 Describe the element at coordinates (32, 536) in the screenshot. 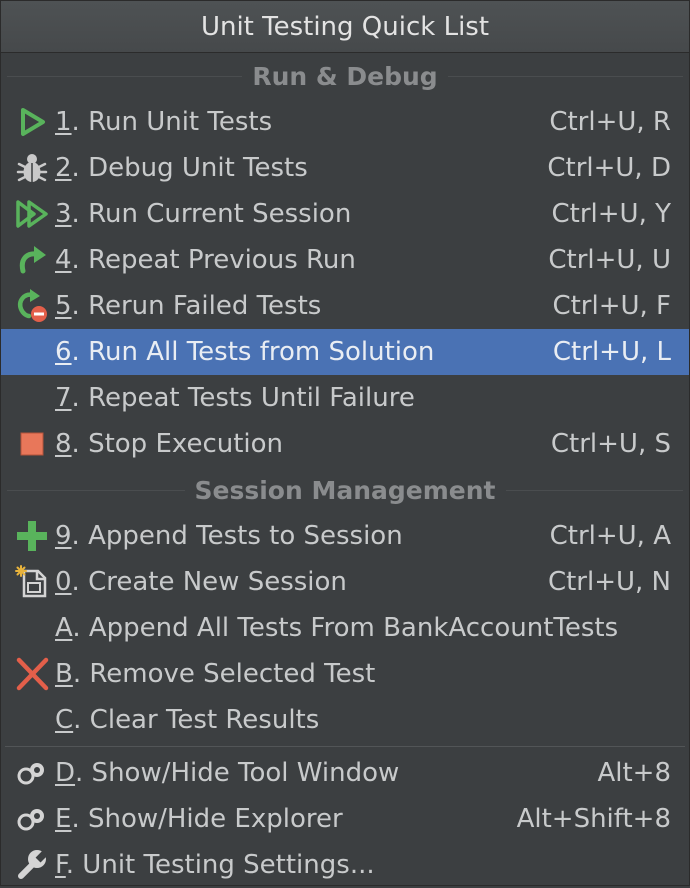

I see `plus-icon` at that location.